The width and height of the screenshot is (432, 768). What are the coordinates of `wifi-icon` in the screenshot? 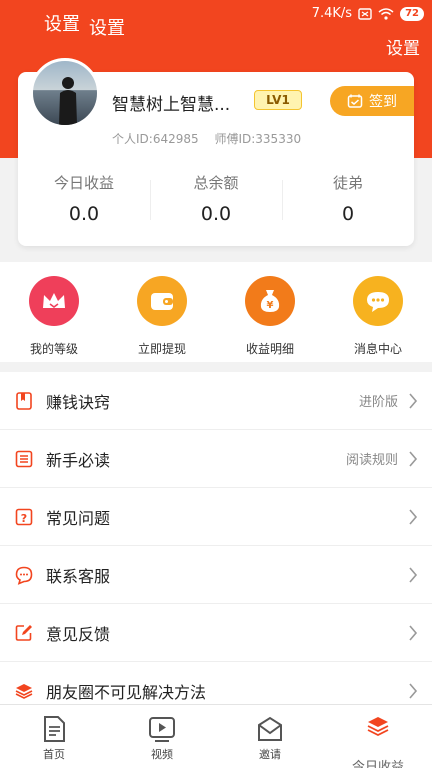 It's located at (386, 13).